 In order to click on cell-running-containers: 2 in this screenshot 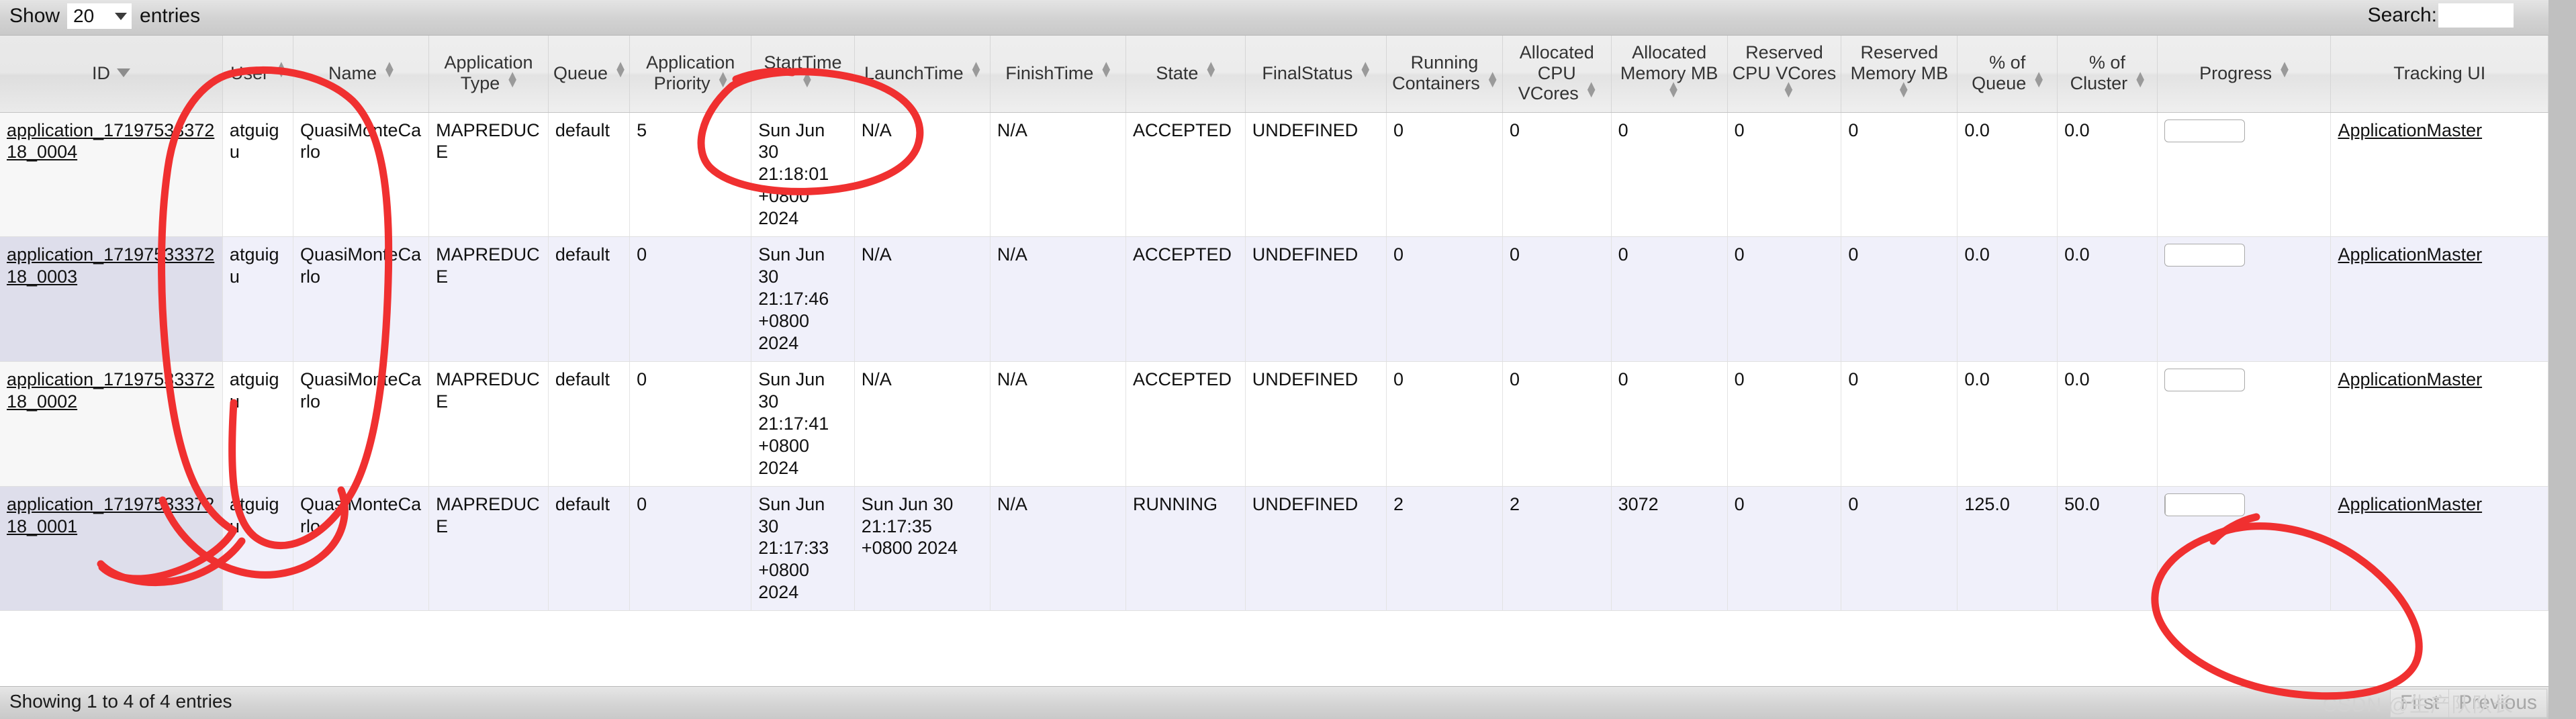, I will do `click(1444, 549)`.